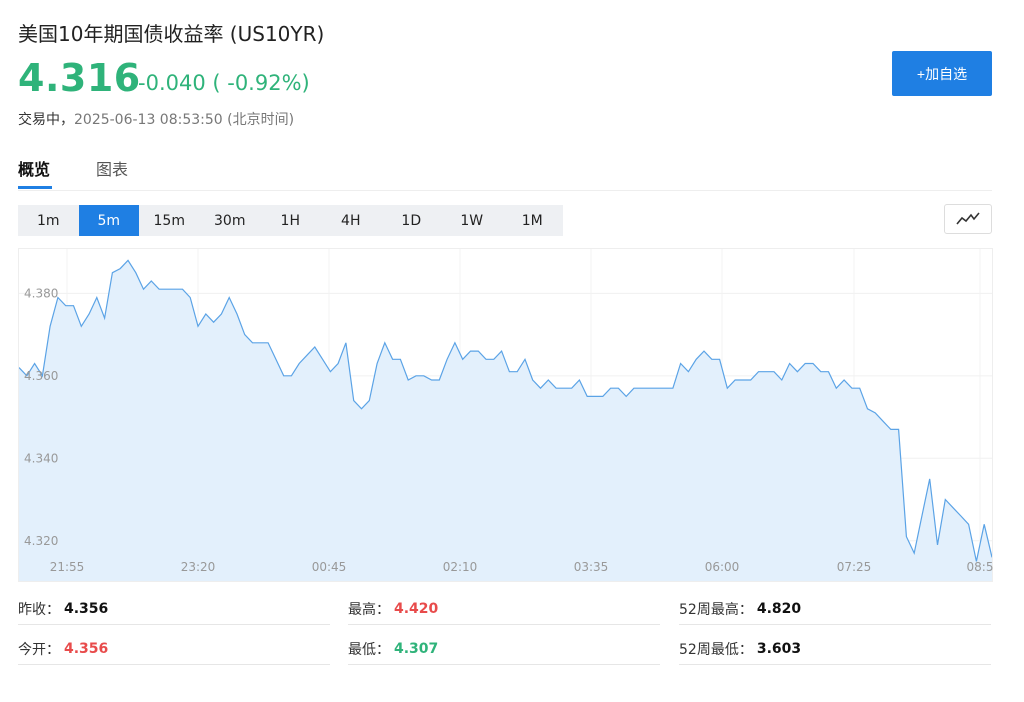 The height and width of the screenshot is (702, 1024). What do you see at coordinates (198, 567) in the screenshot?
I see `x-tick-label: 23:20` at bounding box center [198, 567].